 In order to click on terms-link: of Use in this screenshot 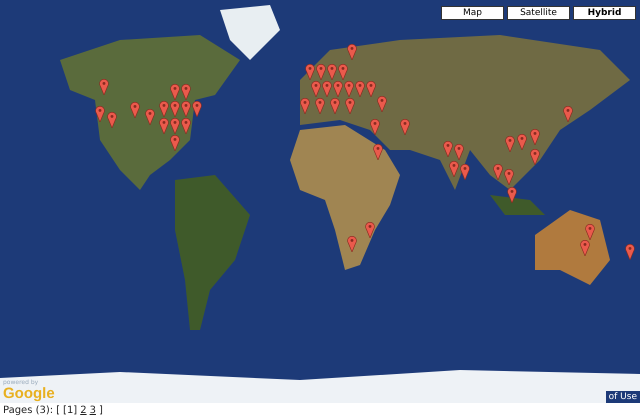, I will do `click(623, 397)`.